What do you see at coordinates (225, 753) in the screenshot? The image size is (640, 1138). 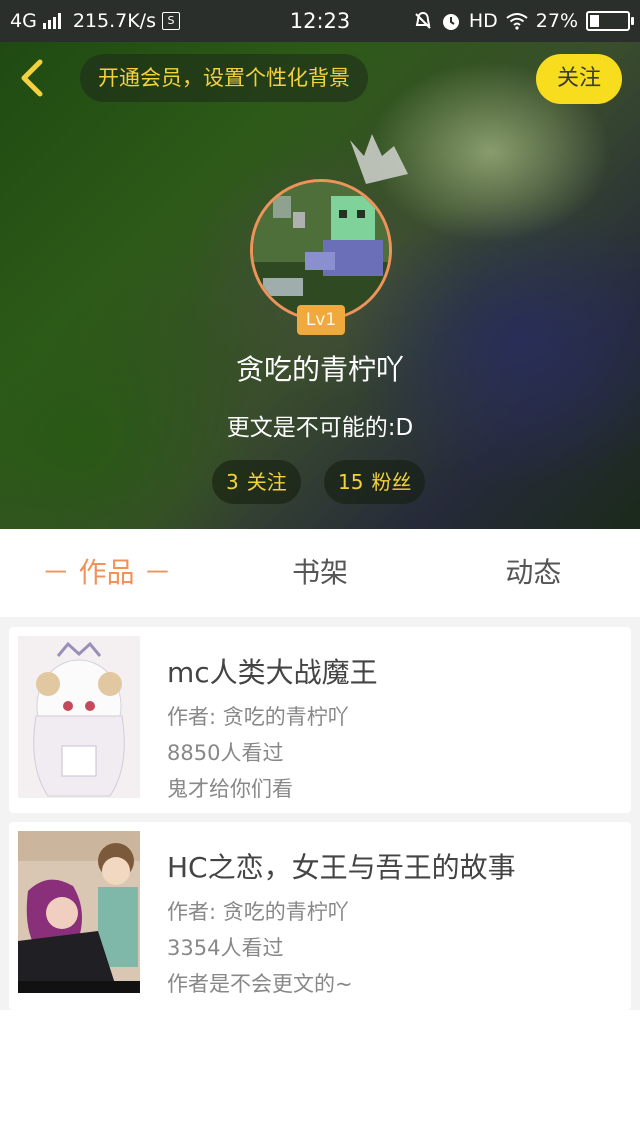 I see `work-views: 8850人看过` at bounding box center [225, 753].